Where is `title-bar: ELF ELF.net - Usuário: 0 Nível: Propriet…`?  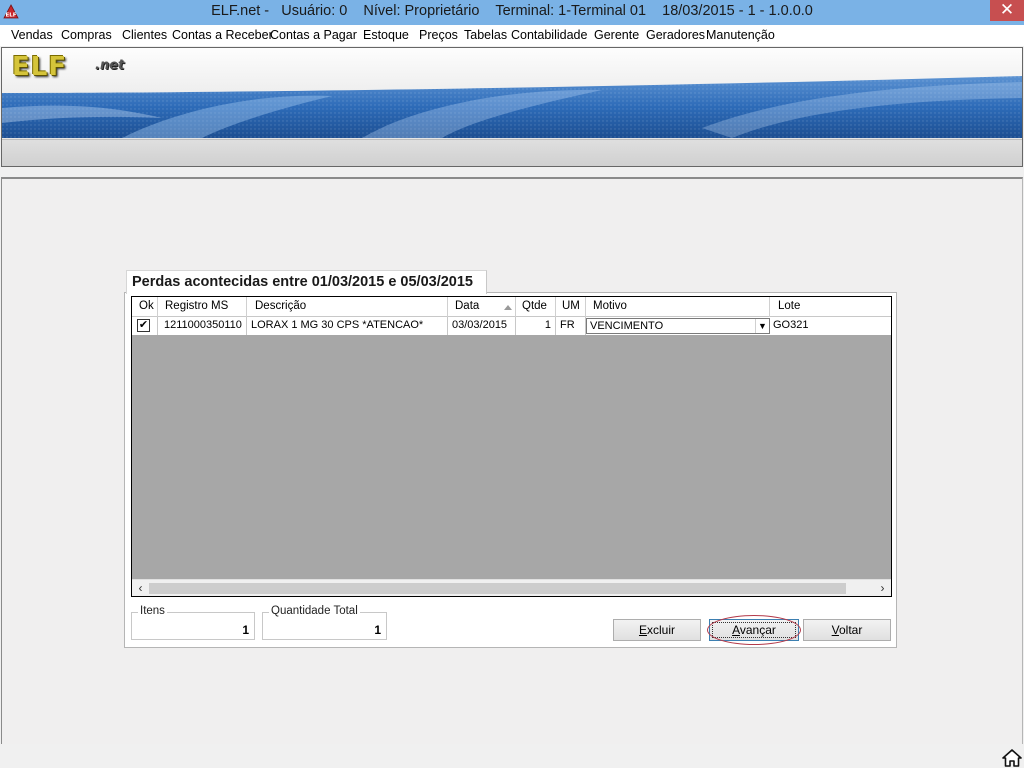
title-bar: ELF ELF.net - Usuário: 0 Nível: Propriet… is located at coordinates (512, 12).